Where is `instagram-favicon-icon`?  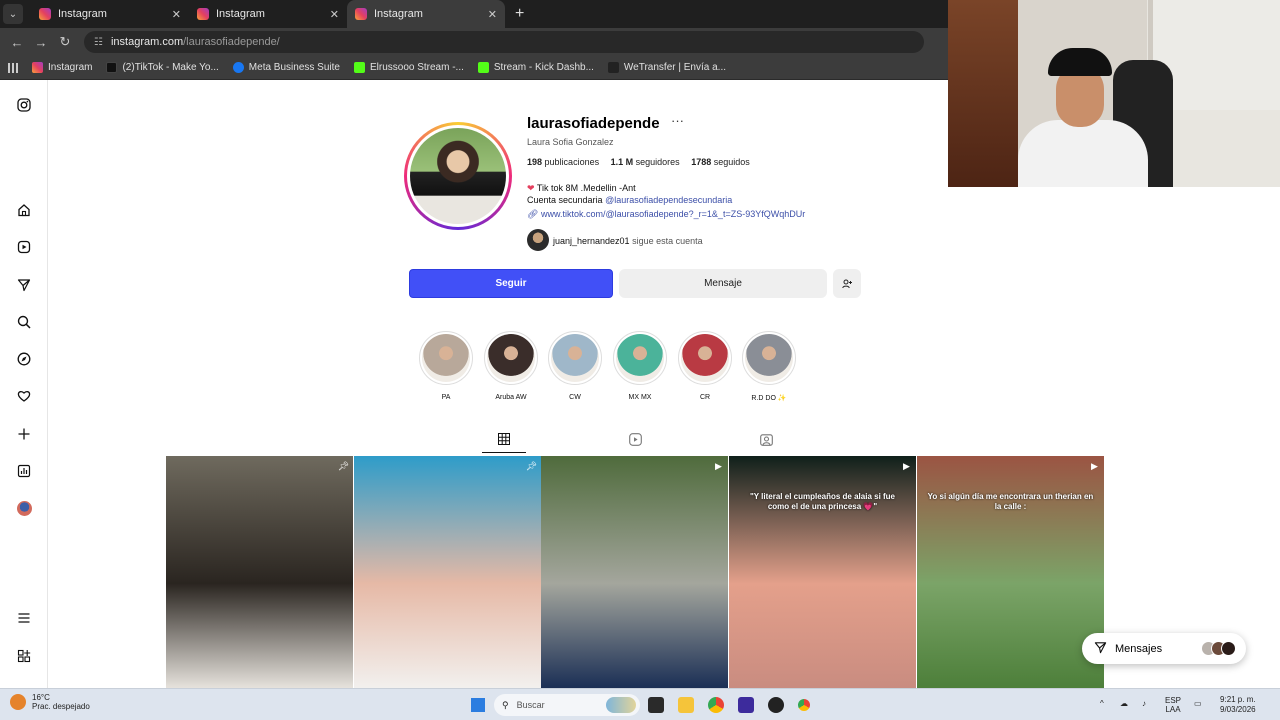 instagram-favicon-icon is located at coordinates (45, 14).